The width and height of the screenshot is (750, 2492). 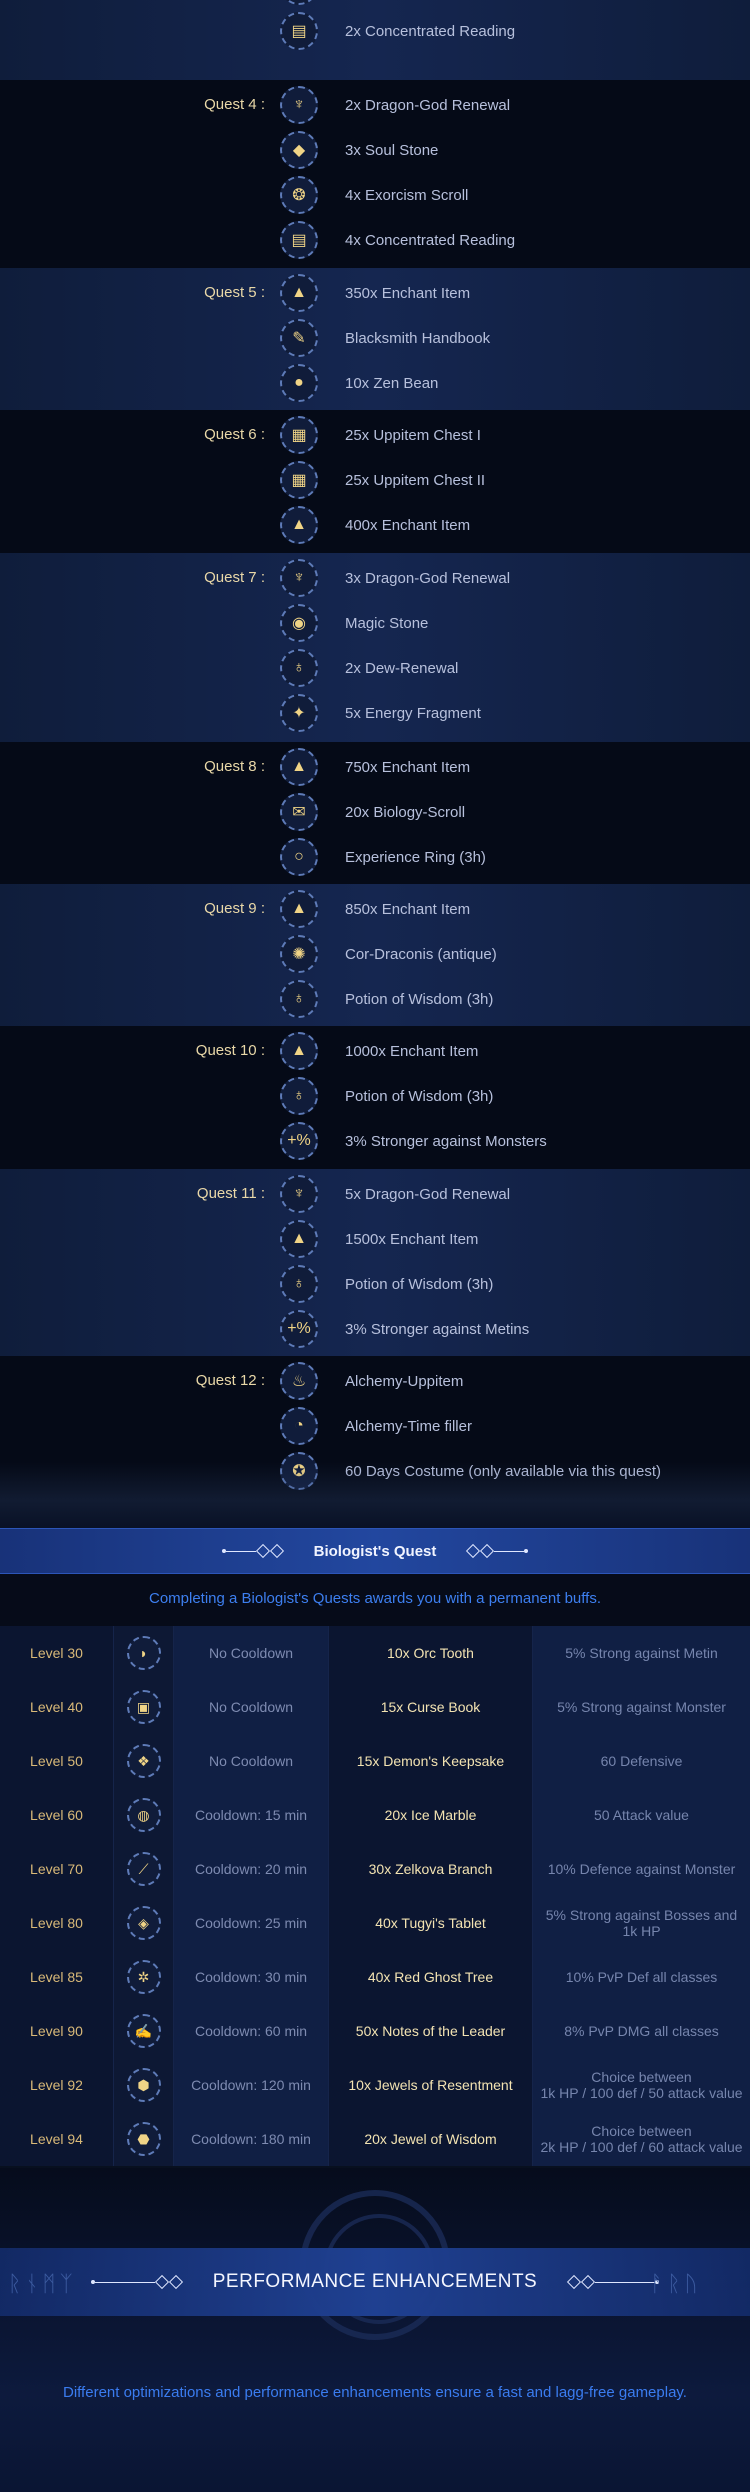 What do you see at coordinates (510, 525) in the screenshot?
I see `reward-item: ▲ 400x Enchant Item` at bounding box center [510, 525].